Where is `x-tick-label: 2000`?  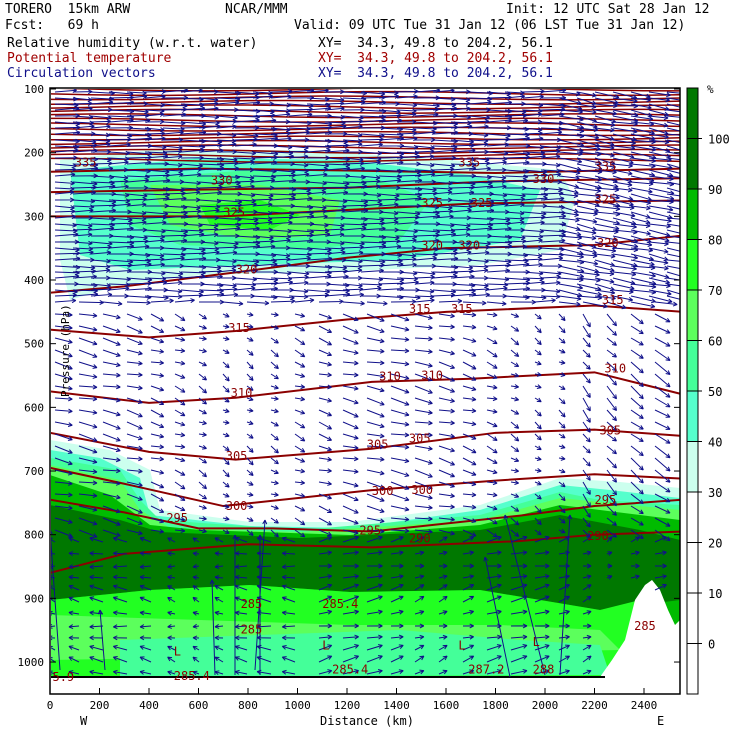 x-tick-label: 2000 is located at coordinates (545, 705).